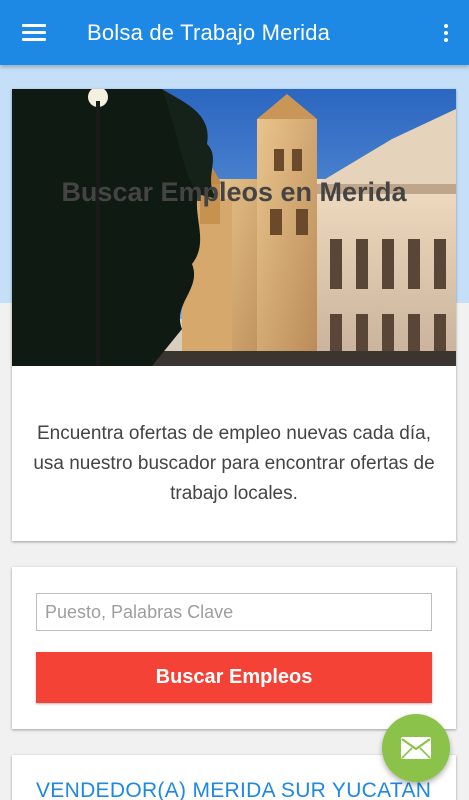  What do you see at coordinates (446, 32) in the screenshot?
I see `overflow-menu-button` at bounding box center [446, 32].